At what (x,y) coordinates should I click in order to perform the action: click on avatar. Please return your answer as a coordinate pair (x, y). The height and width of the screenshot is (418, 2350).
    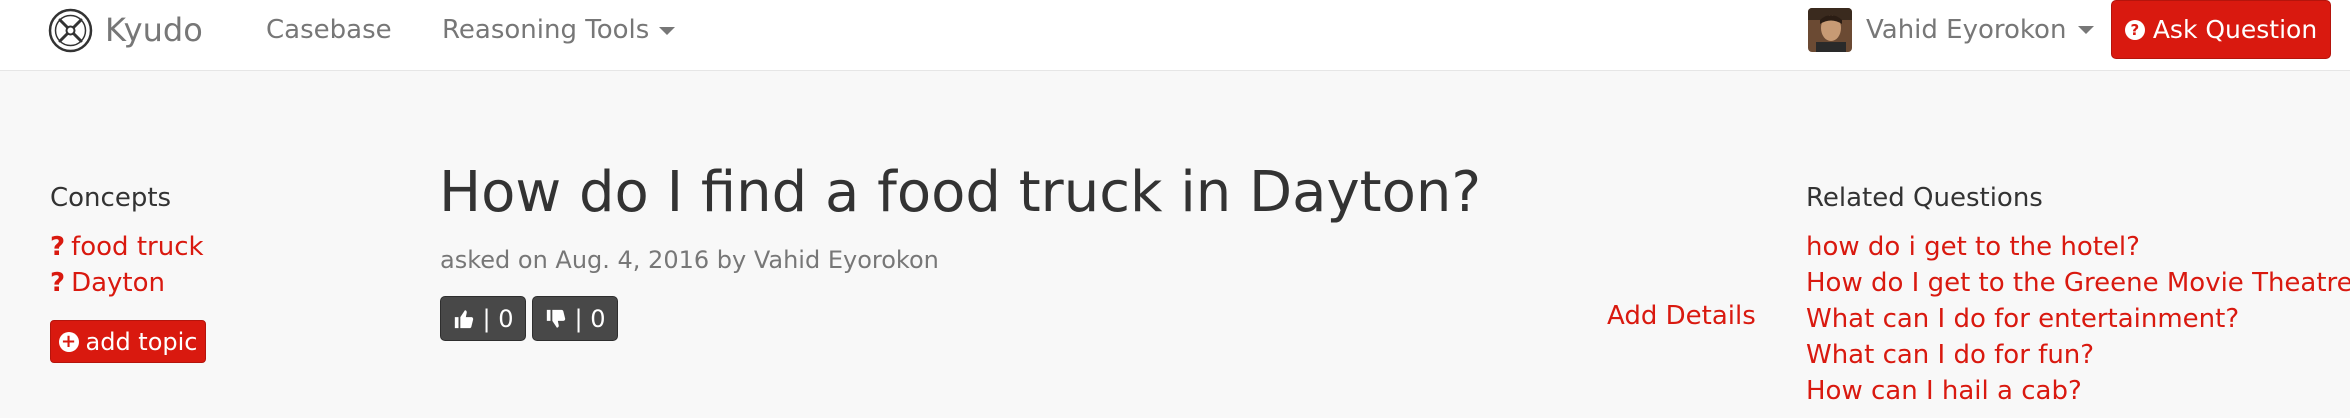
    Looking at the image, I should click on (1830, 30).